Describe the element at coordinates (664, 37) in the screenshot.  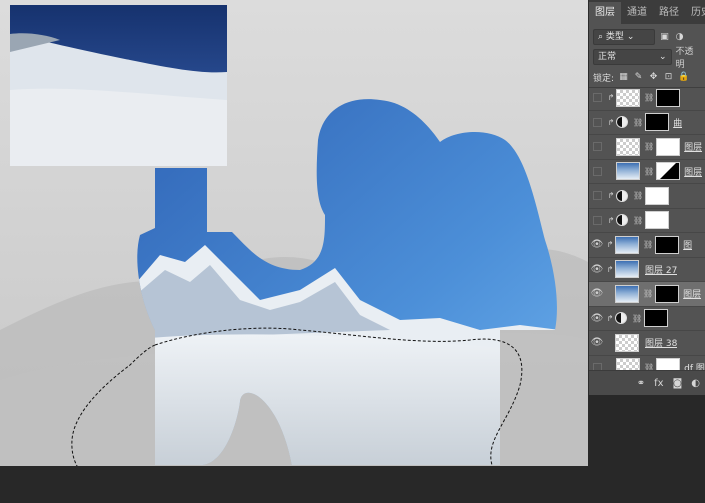
I see `image-filter-icon: ▣` at that location.